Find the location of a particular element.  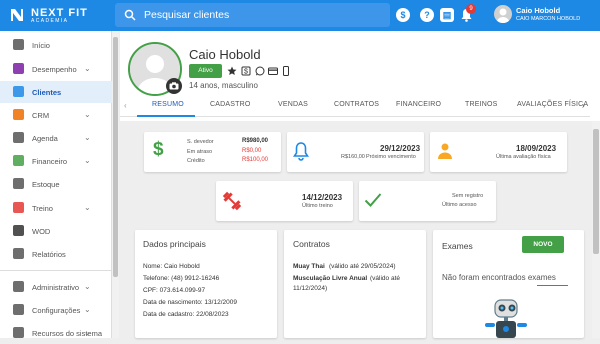

crm-icon: crm-icon is located at coordinates (18, 114).